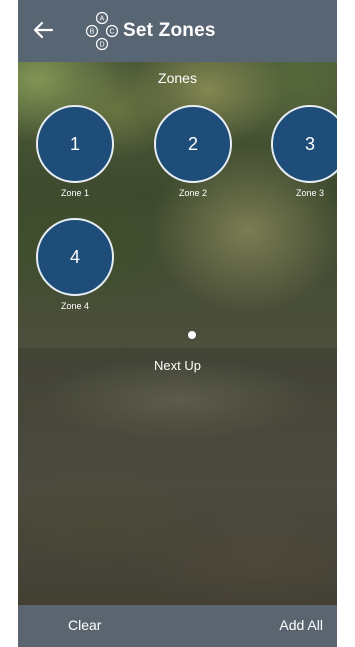 This screenshot has width=355, height=647. I want to click on zones-heading: Zones, so click(177, 78).